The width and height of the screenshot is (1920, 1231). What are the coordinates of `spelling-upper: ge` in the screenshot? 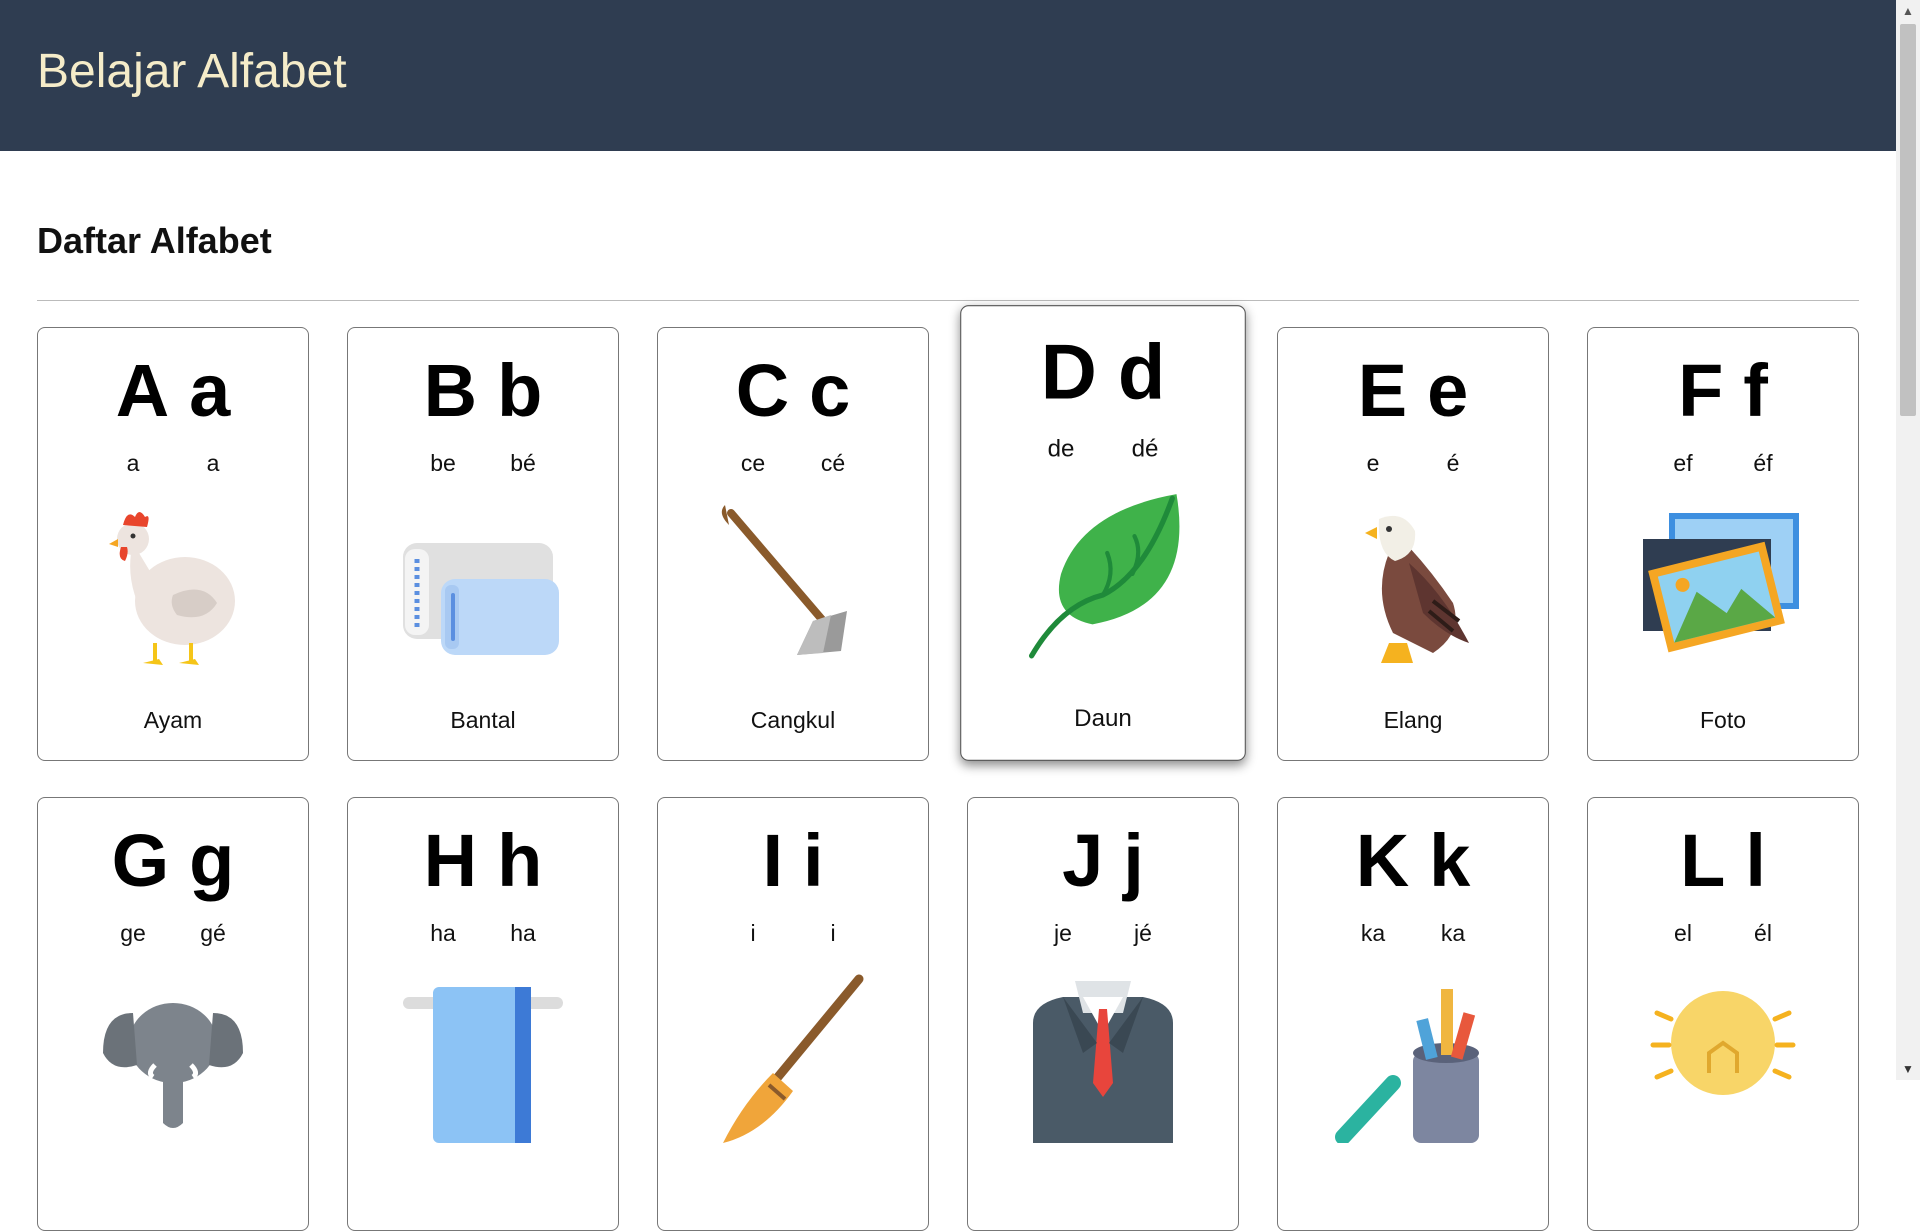 It's located at (133, 933).